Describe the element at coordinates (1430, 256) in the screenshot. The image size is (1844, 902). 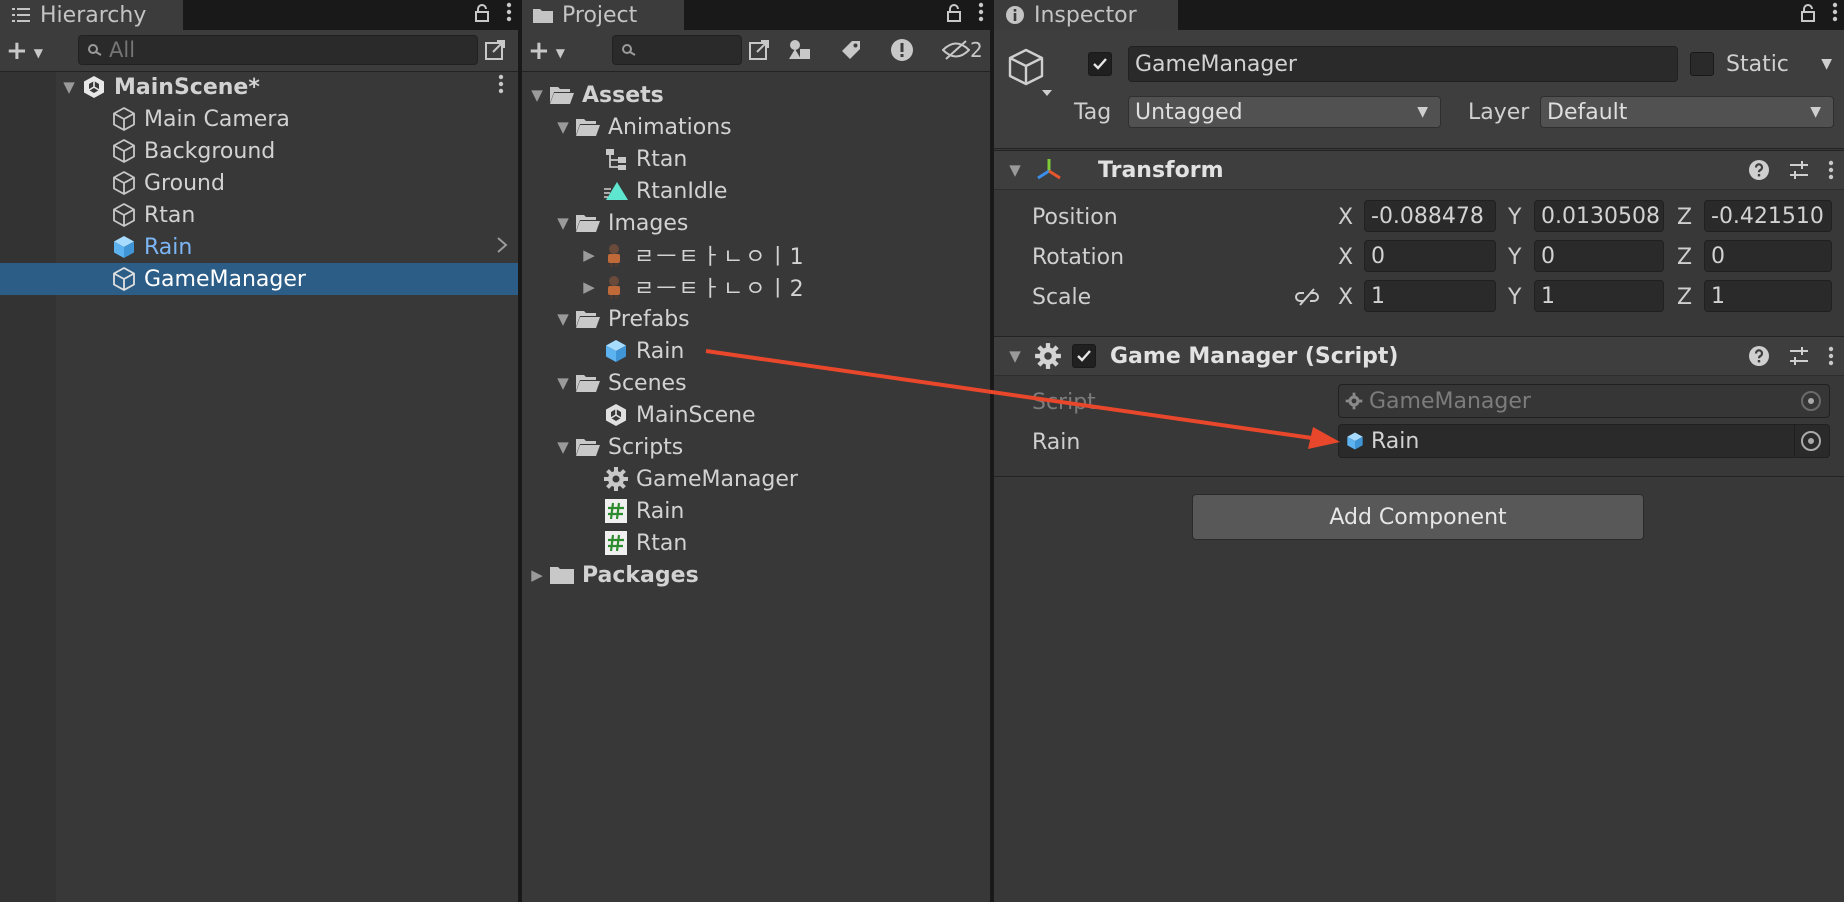
I see `rotation-x-field: 0` at that location.